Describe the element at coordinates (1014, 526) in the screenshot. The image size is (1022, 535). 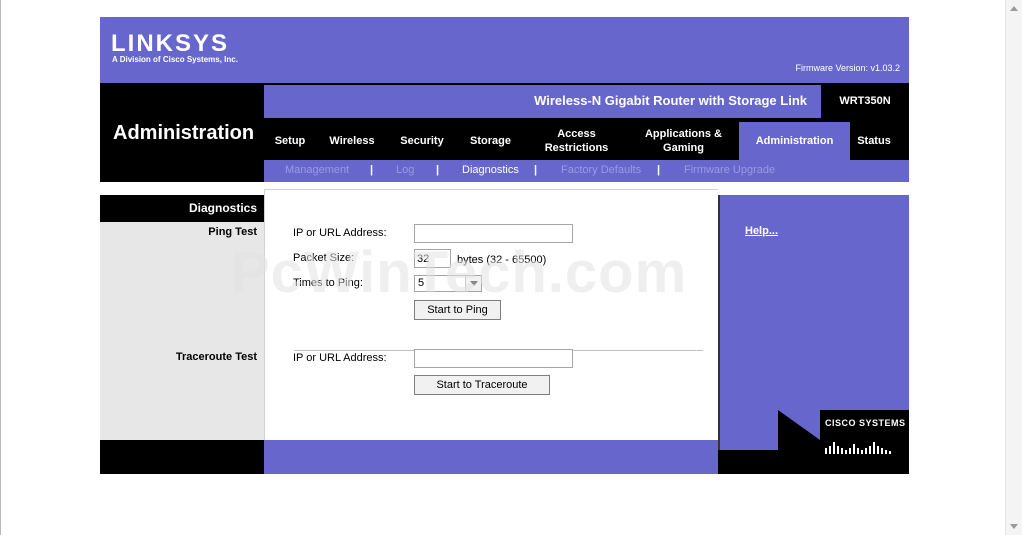
I see `scroll-down-icon` at that location.